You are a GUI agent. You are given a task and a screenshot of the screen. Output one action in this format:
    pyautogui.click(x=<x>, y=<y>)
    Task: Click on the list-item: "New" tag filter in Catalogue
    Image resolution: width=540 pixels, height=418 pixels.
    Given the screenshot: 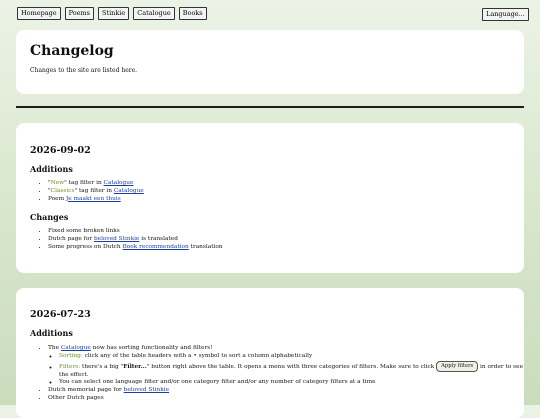 What is the action you would take?
    pyautogui.click(x=96, y=184)
    